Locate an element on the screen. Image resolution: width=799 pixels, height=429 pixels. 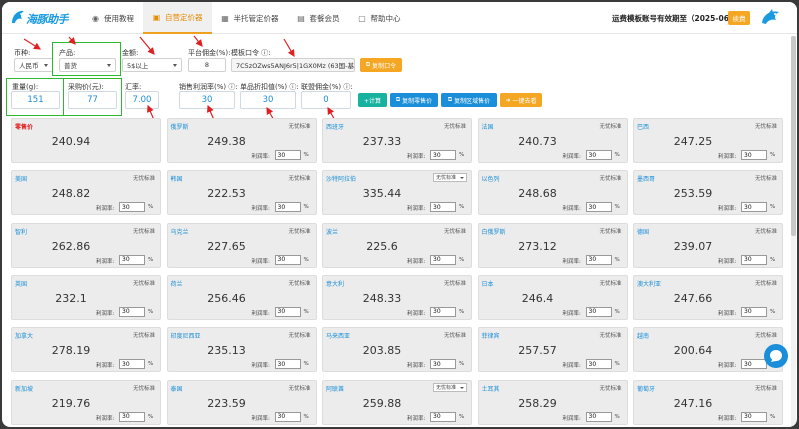
nav-semi-pricer: ▦ 半托管定价器 is located at coordinates (250, 18).